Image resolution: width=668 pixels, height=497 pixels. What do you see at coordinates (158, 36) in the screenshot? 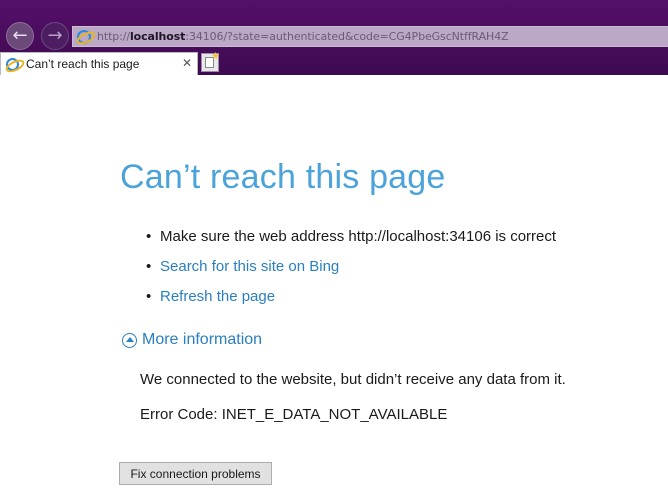
I see `url-host: localhost` at bounding box center [158, 36].